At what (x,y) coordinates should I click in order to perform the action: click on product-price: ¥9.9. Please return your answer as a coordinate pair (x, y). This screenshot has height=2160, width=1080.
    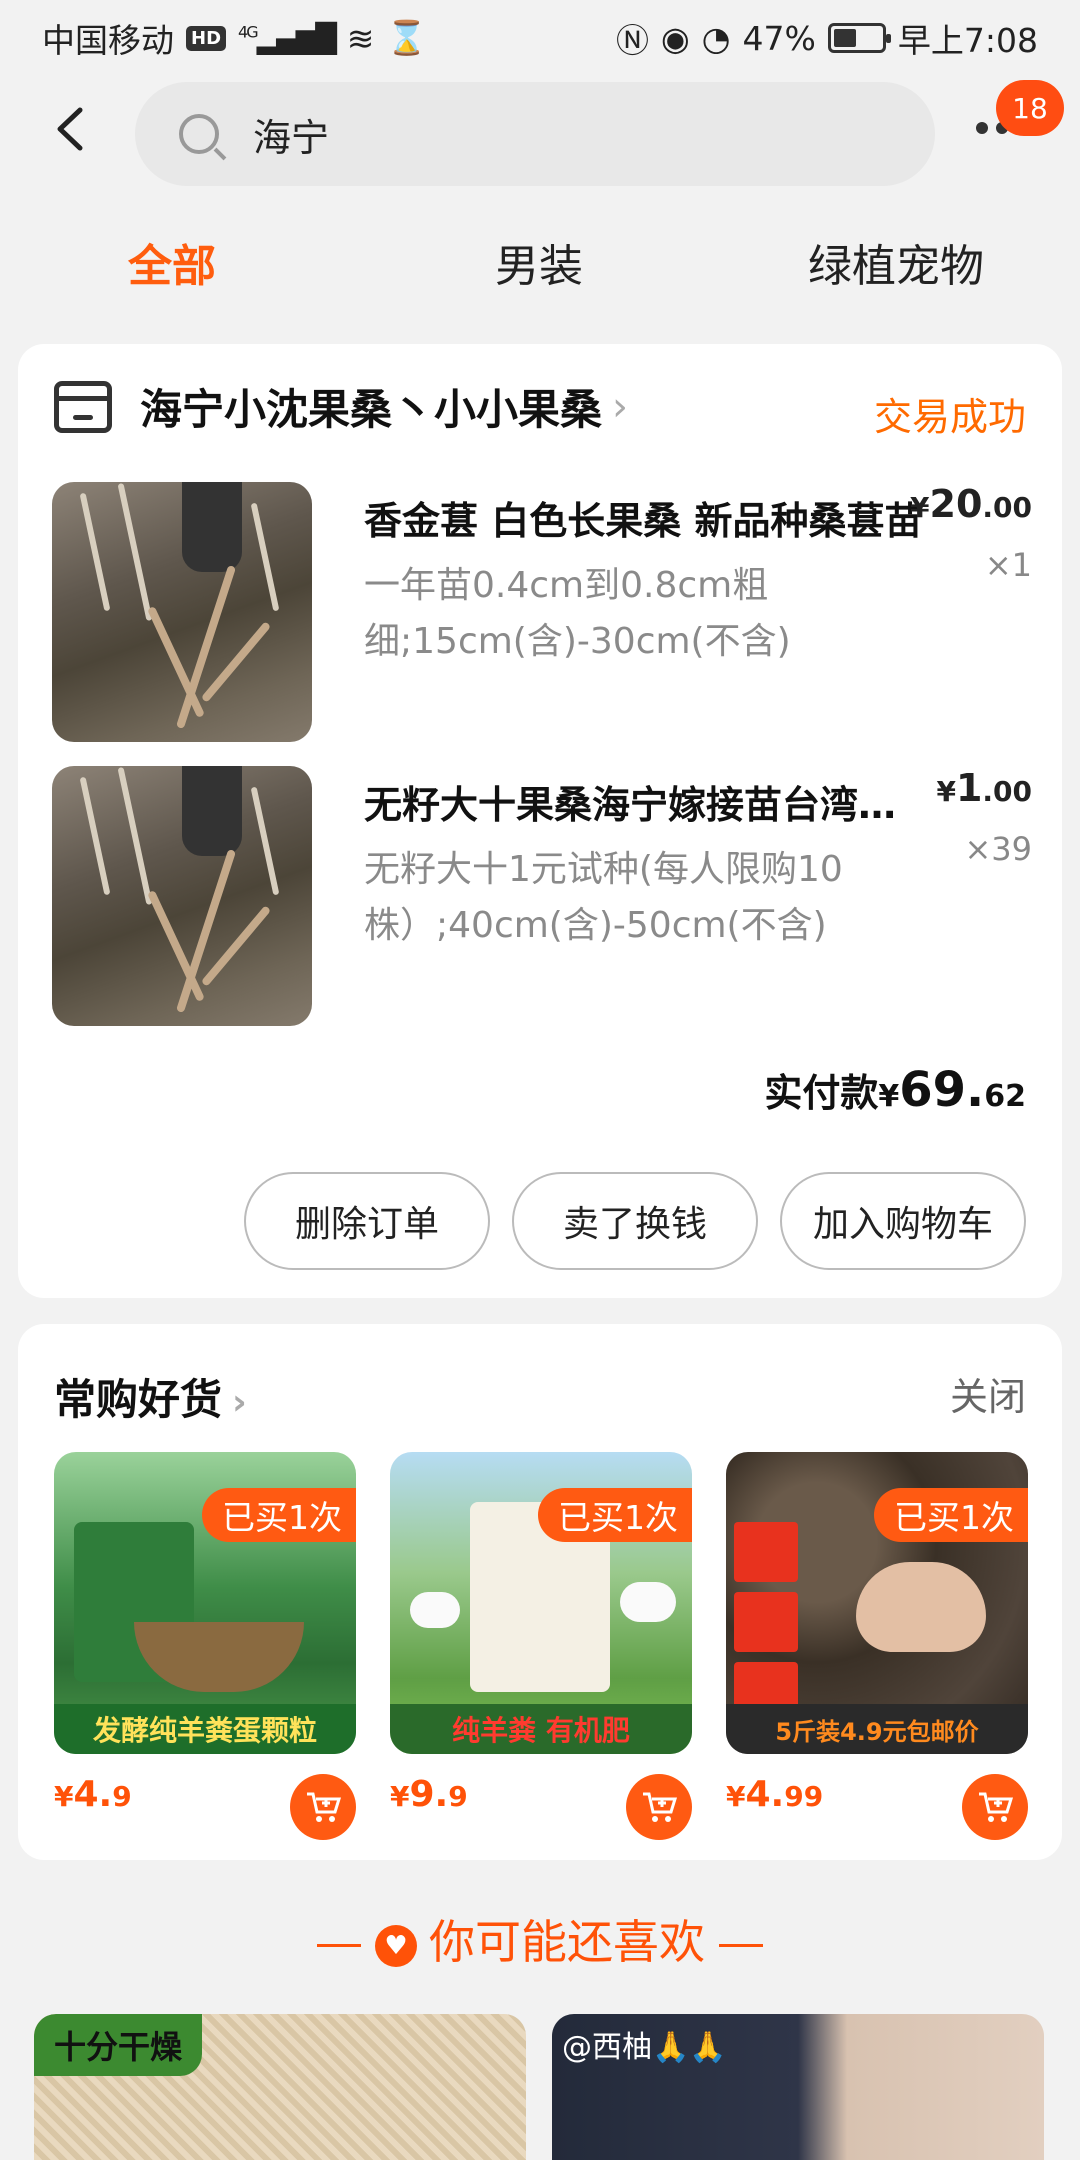
    Looking at the image, I should click on (429, 1794).